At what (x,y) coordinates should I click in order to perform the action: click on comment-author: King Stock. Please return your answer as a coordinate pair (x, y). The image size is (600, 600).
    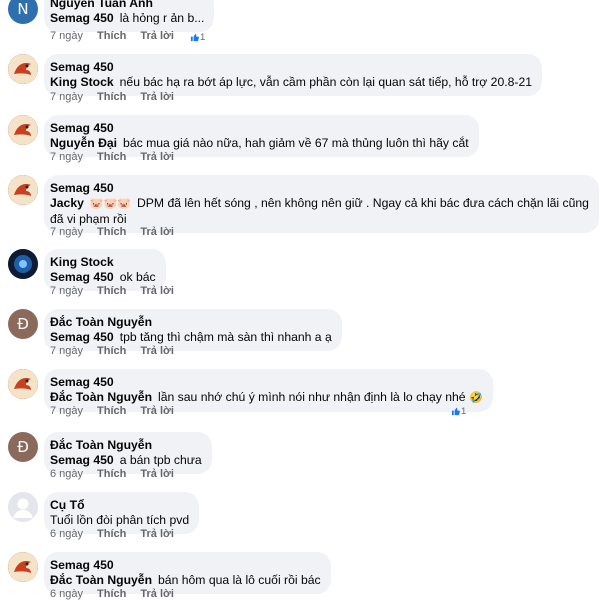
    Looking at the image, I should click on (82, 262).